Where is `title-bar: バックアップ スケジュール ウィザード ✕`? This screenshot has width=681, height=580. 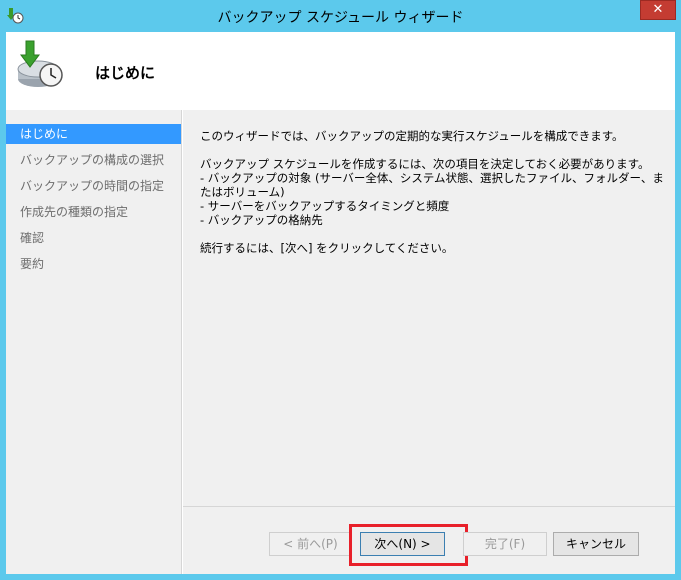 title-bar: バックアップ スケジュール ウィザード ✕ is located at coordinates (340, 16).